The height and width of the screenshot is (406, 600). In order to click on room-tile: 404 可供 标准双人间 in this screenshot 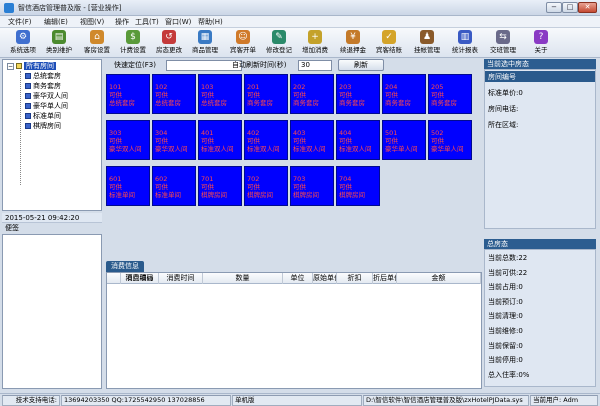, I will do `click(358, 140)`.